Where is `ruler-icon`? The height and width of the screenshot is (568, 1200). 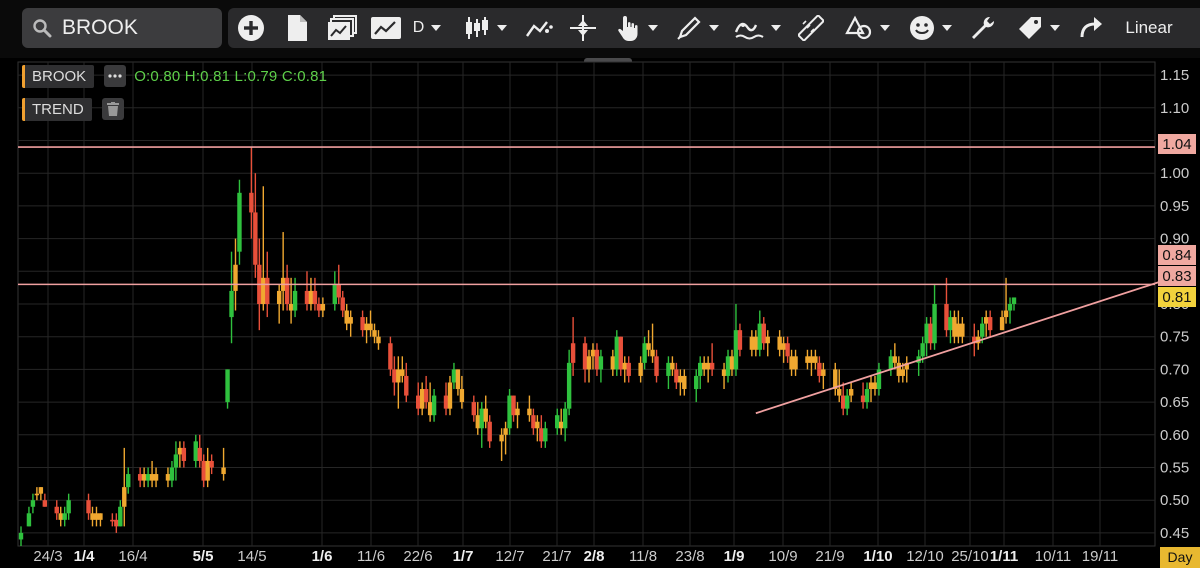 ruler-icon is located at coordinates (811, 28).